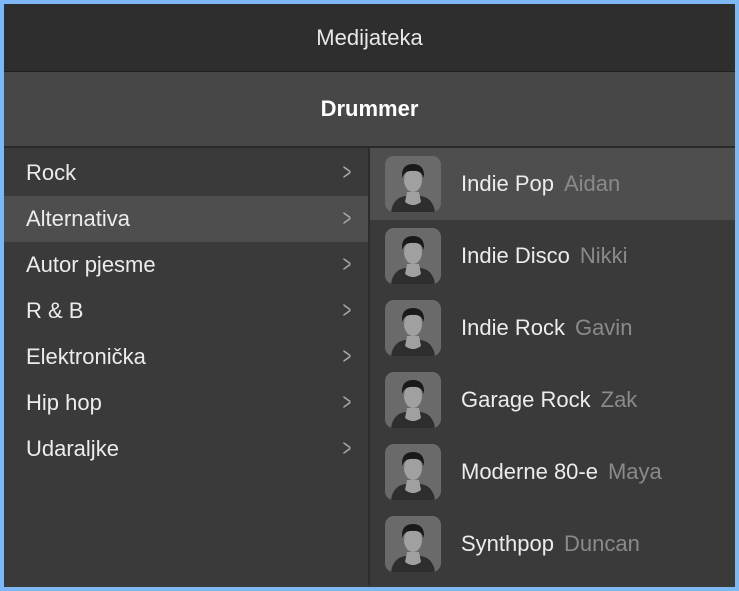  I want to click on drummer-genre: Synthpop, so click(507, 543).